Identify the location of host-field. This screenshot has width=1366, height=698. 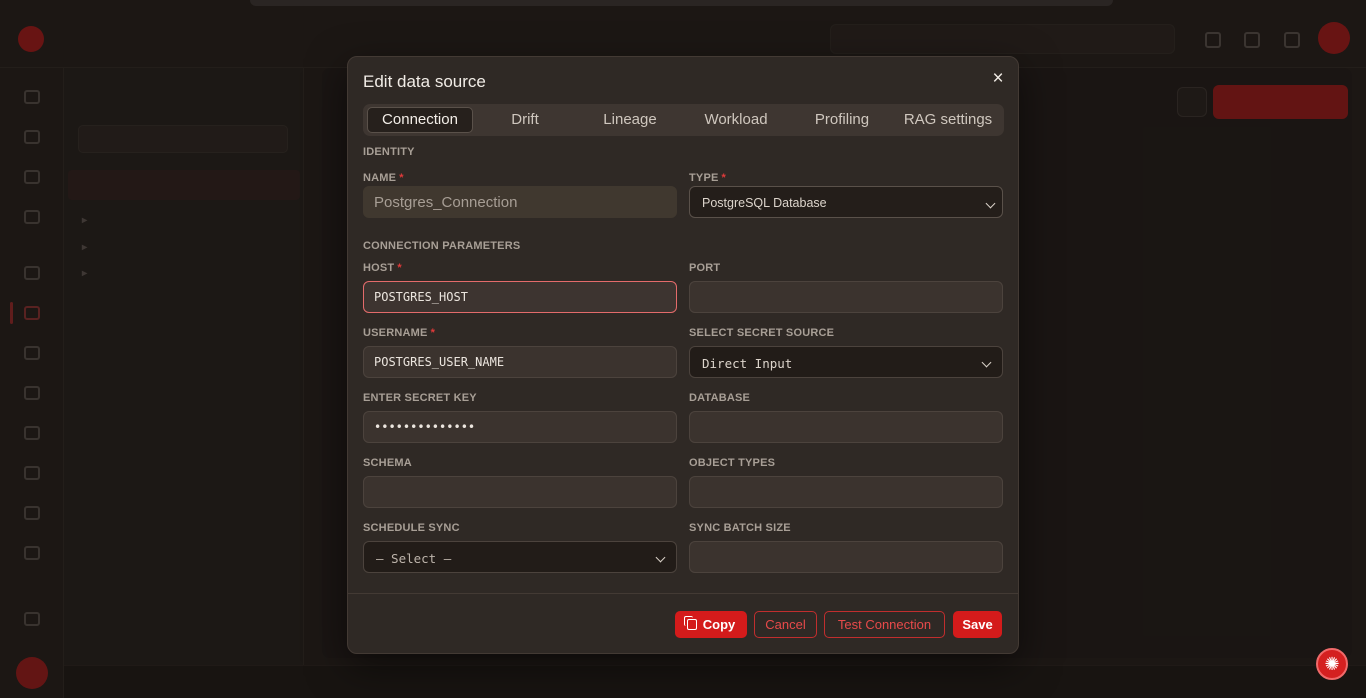
(520, 297).